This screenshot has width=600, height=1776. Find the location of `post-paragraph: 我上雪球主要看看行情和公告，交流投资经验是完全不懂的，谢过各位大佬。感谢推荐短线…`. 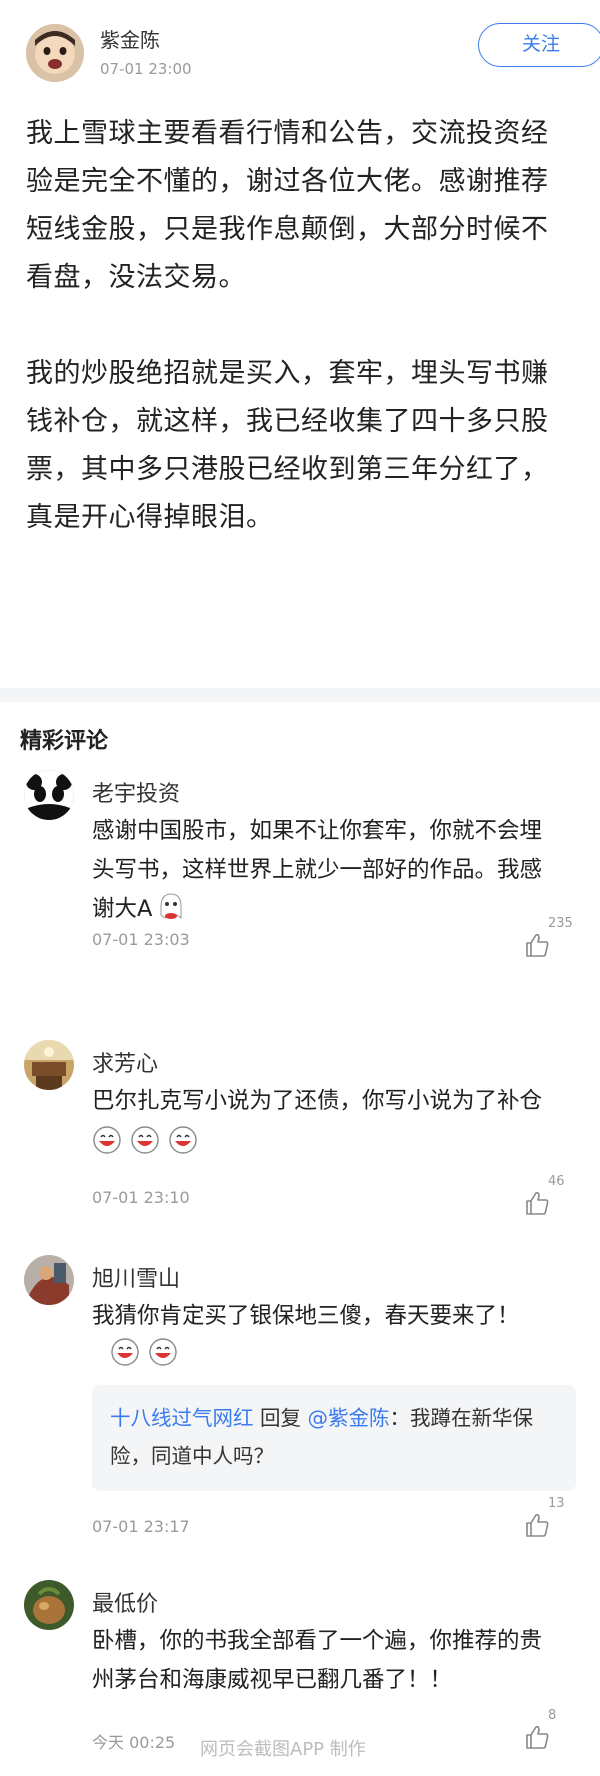

post-paragraph: 我上雪球主要看看行情和公告，交流投资经验是完全不懂的，谢过各位大佬。感谢推荐短线… is located at coordinates (287, 205).